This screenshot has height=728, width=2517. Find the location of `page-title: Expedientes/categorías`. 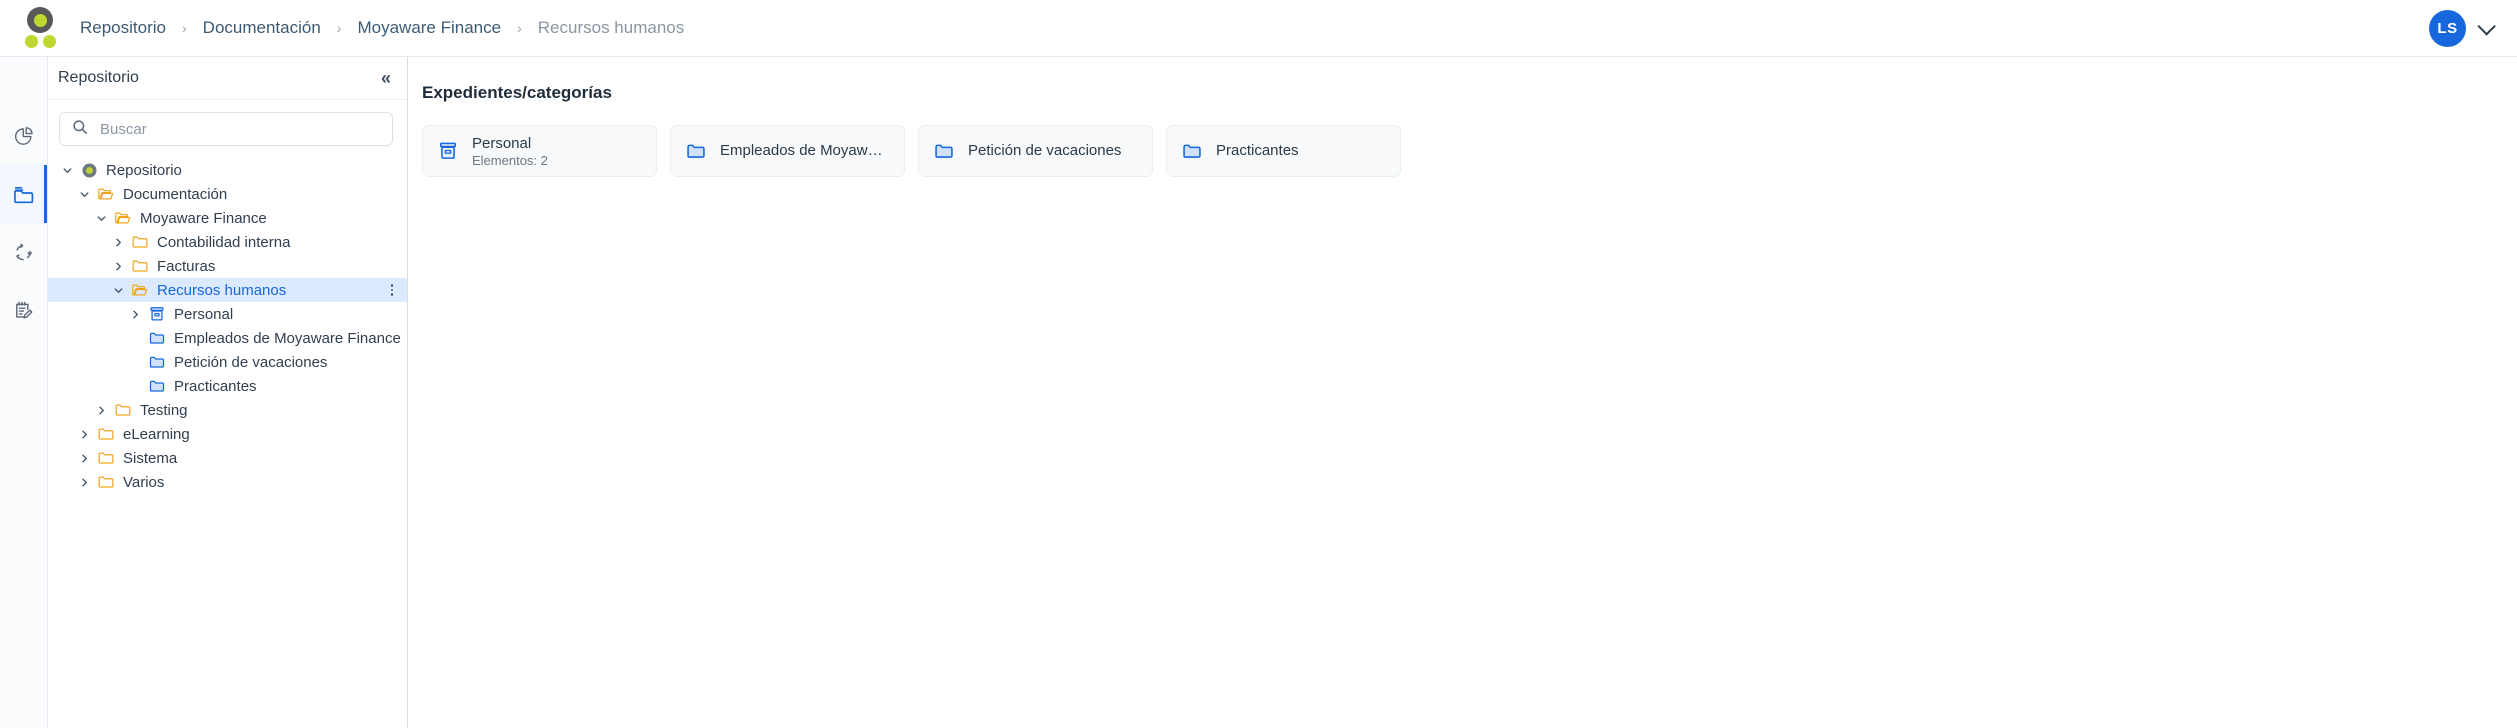

page-title: Expedientes/categorías is located at coordinates (517, 92).